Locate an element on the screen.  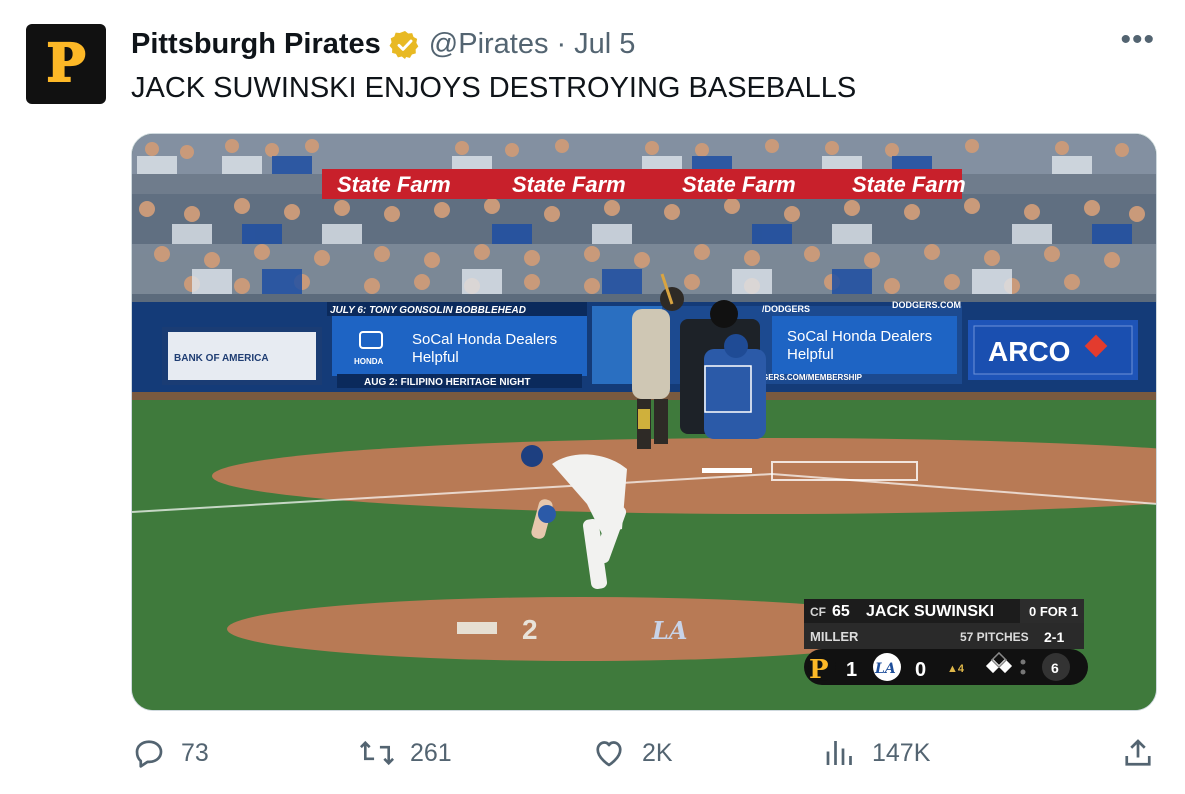
avatar-letter: P is located at coordinates (65, 63).